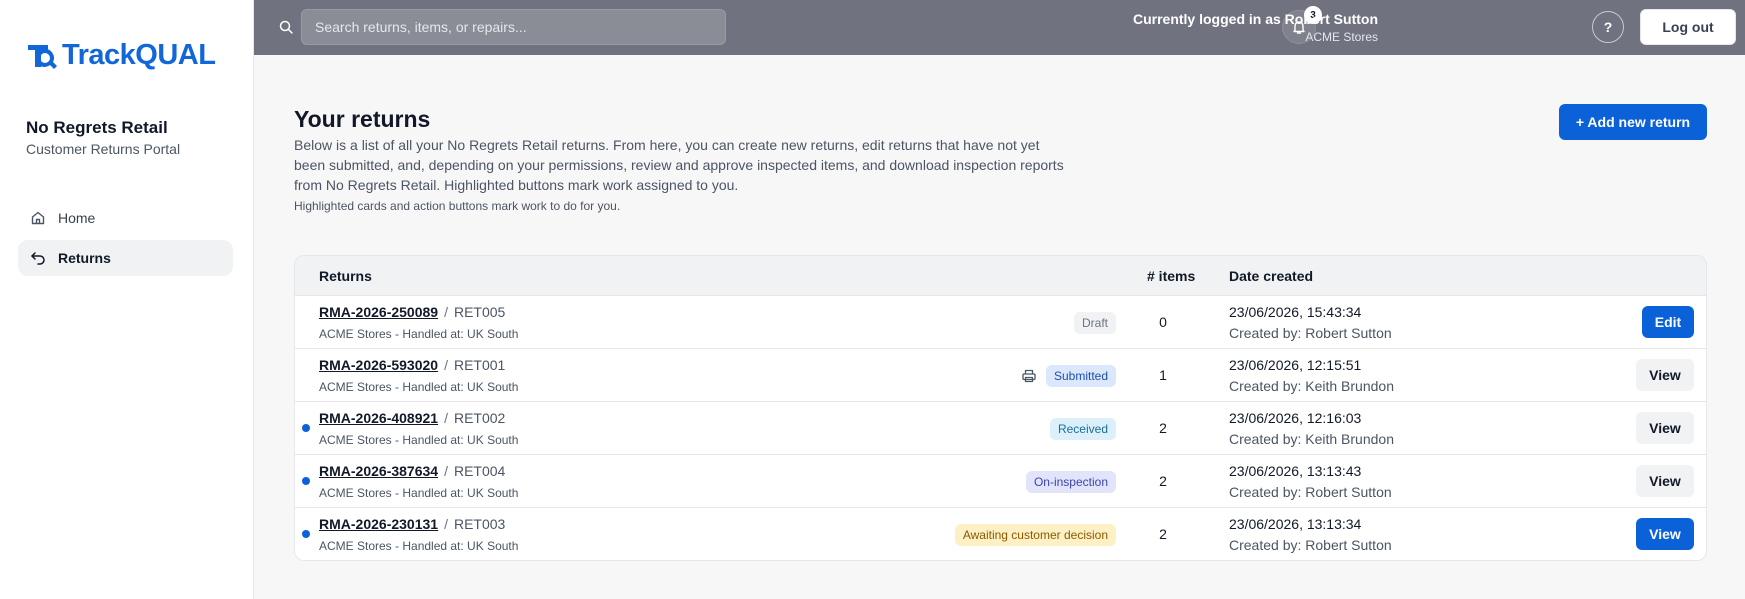  Describe the element at coordinates (97, 127) in the screenshot. I see `org-name: No Regrets Retail` at that location.